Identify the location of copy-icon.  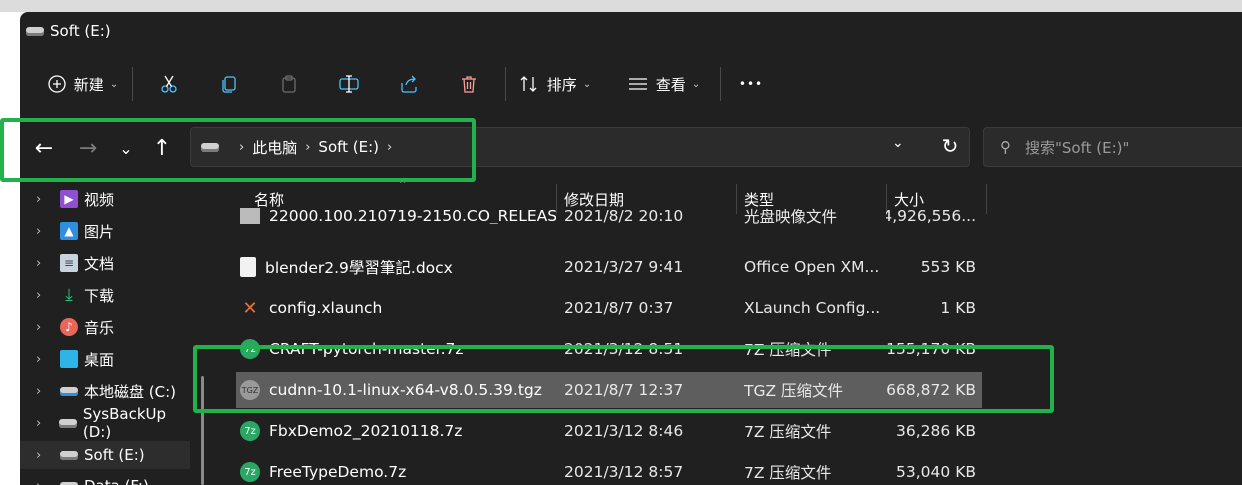
(229, 84).